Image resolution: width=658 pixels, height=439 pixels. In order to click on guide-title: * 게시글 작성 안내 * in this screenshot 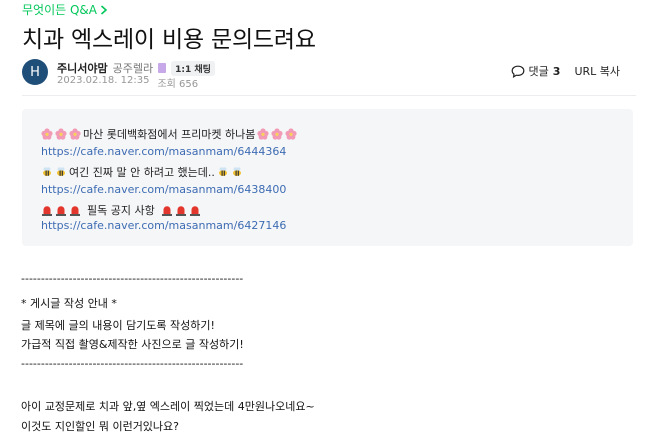, I will do `click(69, 303)`.